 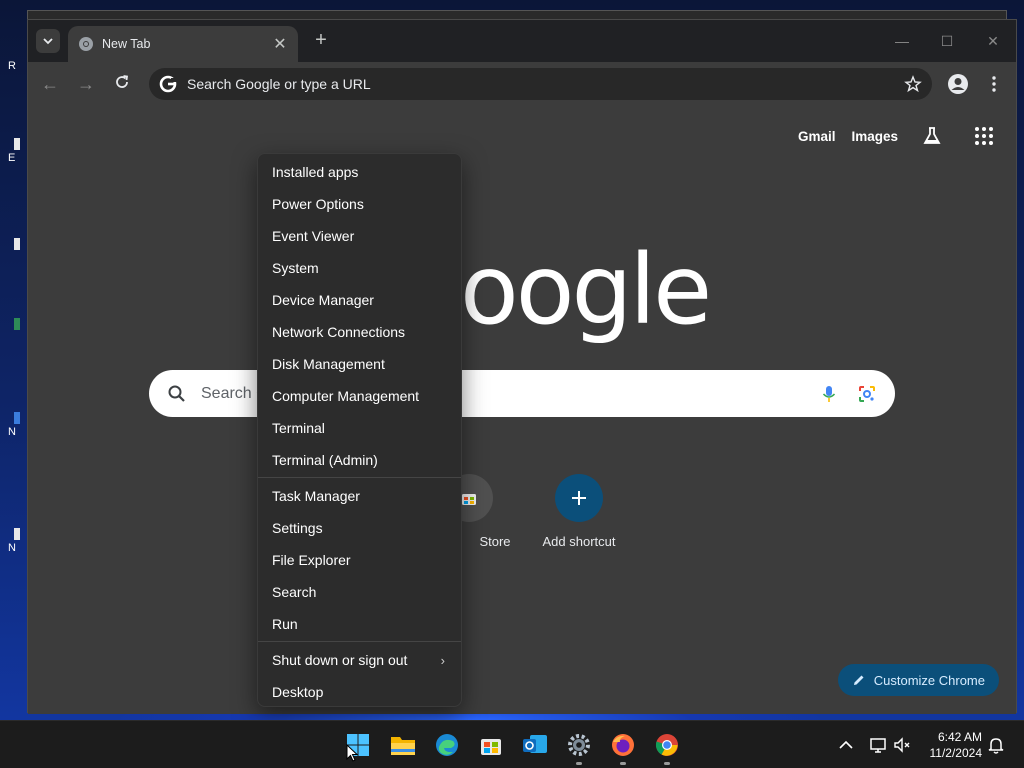 I want to click on system-clock: 6:42 AM 11/2/2024, so click(x=956, y=745).